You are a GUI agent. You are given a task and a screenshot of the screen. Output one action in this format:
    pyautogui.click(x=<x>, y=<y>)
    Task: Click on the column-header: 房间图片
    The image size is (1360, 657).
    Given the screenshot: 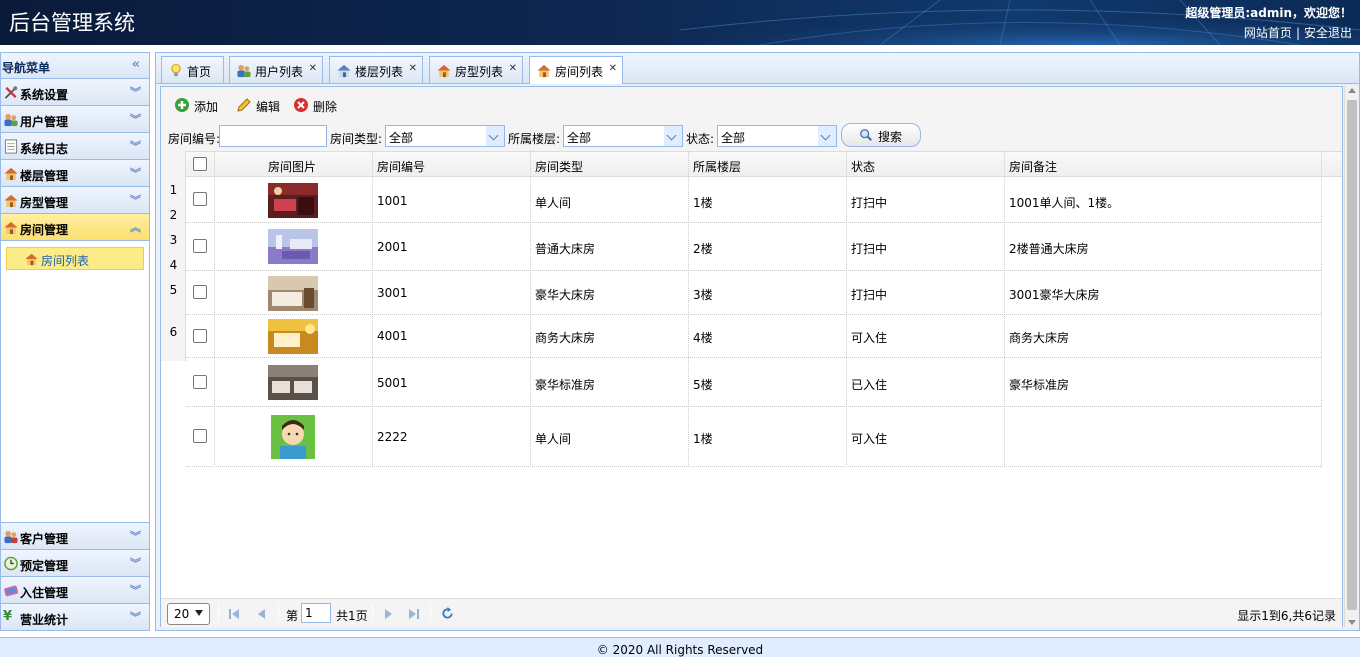 What is the action you would take?
    pyautogui.click(x=292, y=166)
    